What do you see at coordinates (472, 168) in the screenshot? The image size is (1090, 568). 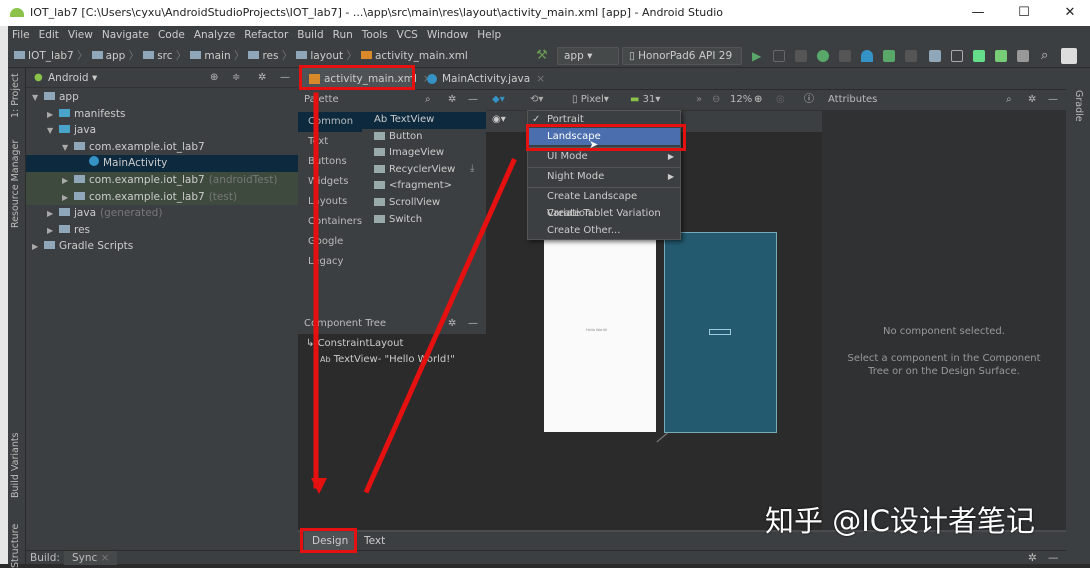 I see `download-icon: ⤓` at bounding box center [472, 168].